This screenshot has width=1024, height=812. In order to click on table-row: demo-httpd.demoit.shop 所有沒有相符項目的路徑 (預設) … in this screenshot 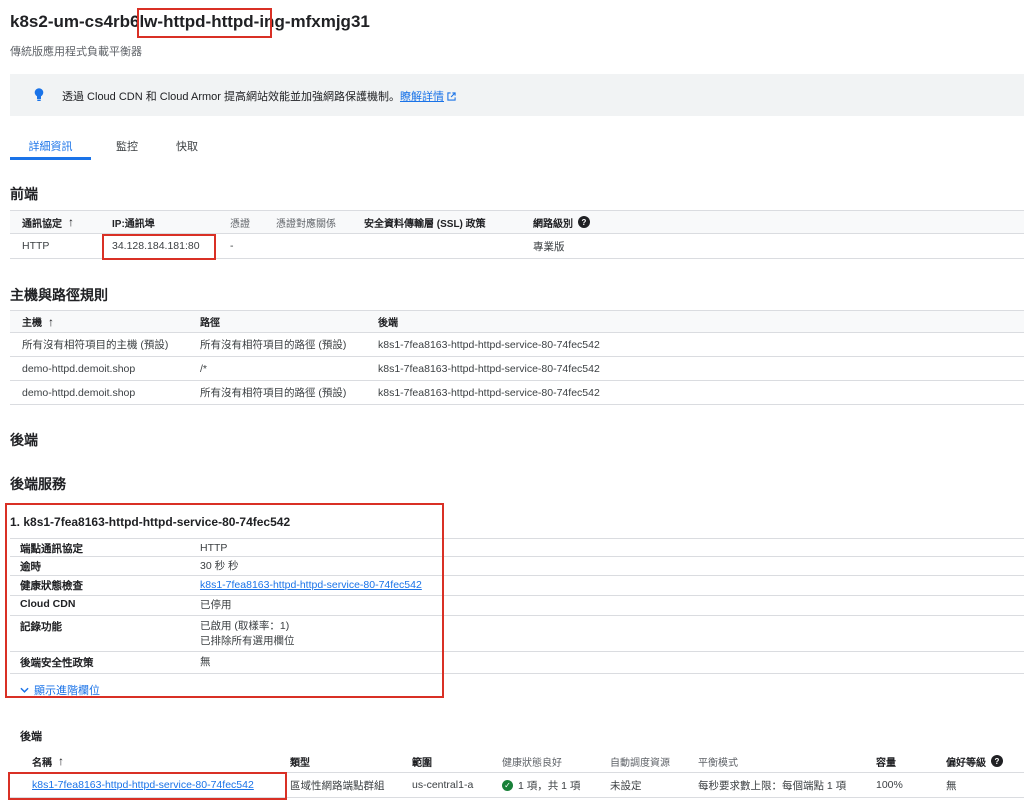, I will do `click(517, 393)`.